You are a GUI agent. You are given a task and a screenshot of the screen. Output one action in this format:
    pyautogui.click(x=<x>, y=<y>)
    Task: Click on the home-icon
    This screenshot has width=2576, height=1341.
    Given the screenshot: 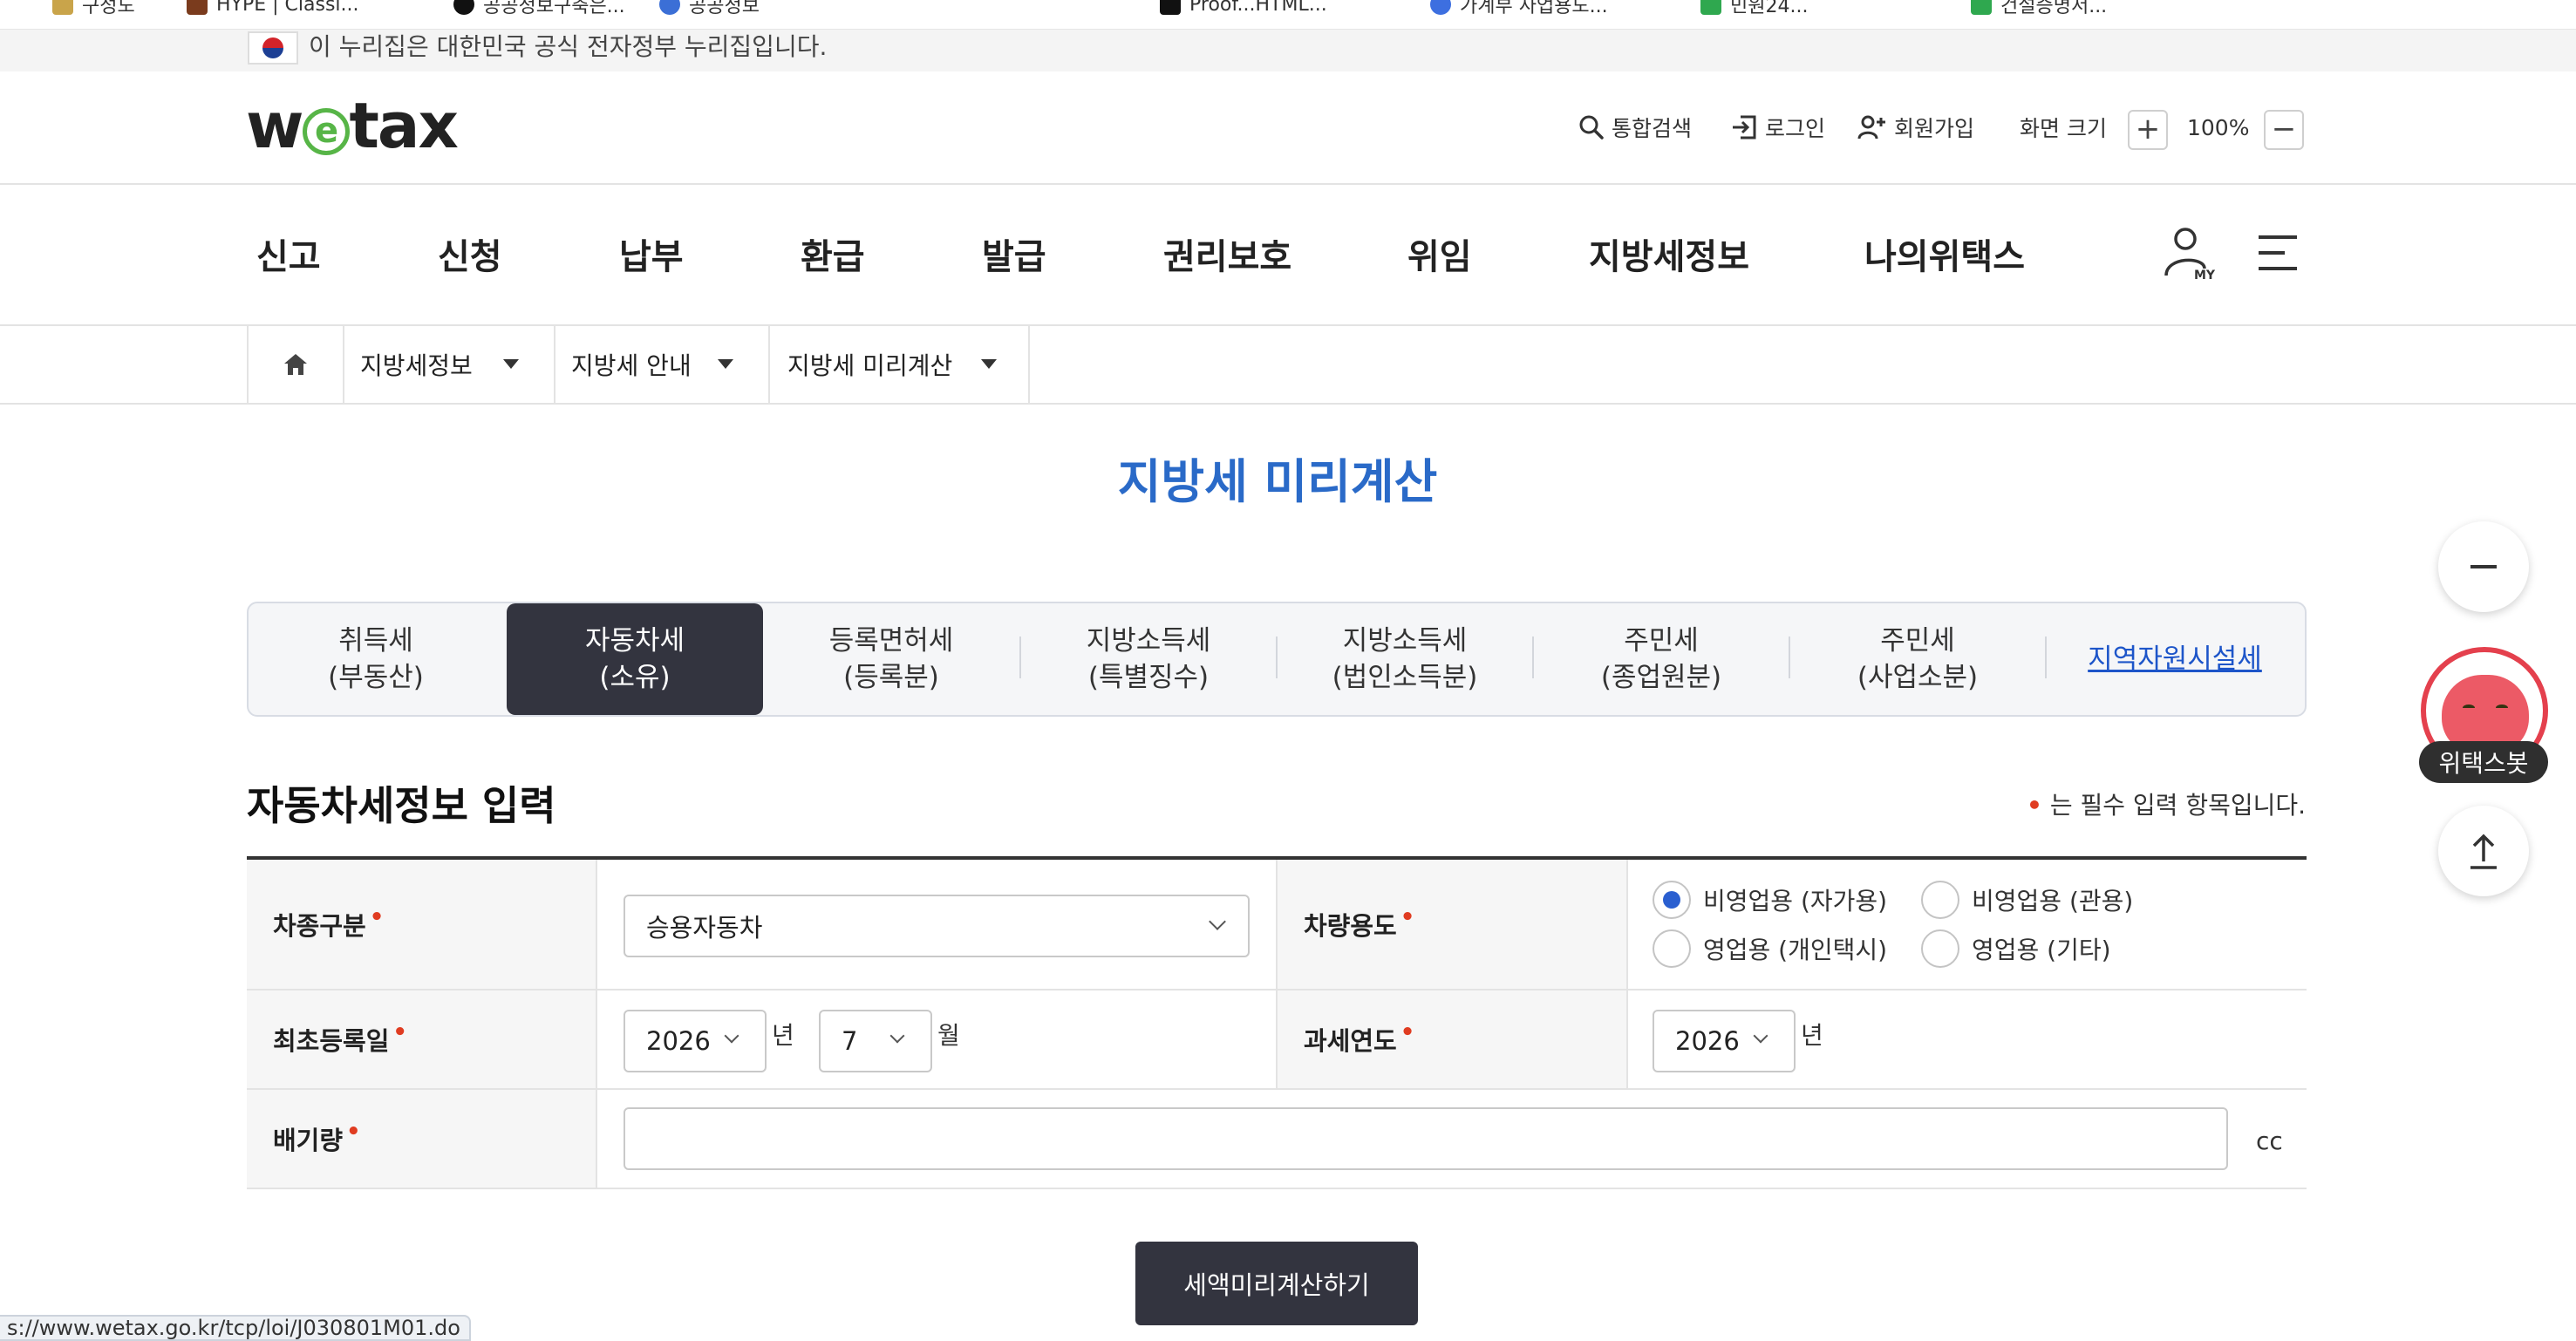 What is the action you would take?
    pyautogui.click(x=296, y=364)
    